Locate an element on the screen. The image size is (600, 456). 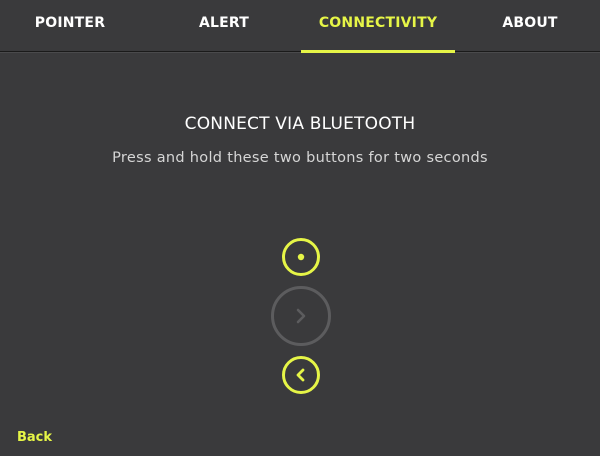
device-button-dot is located at coordinates (301, 257).